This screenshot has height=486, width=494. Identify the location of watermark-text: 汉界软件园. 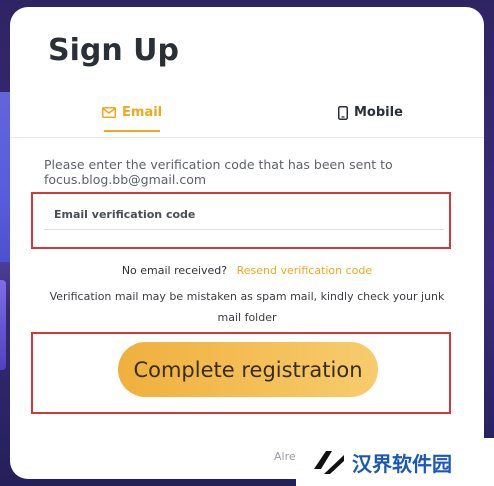
(402, 463).